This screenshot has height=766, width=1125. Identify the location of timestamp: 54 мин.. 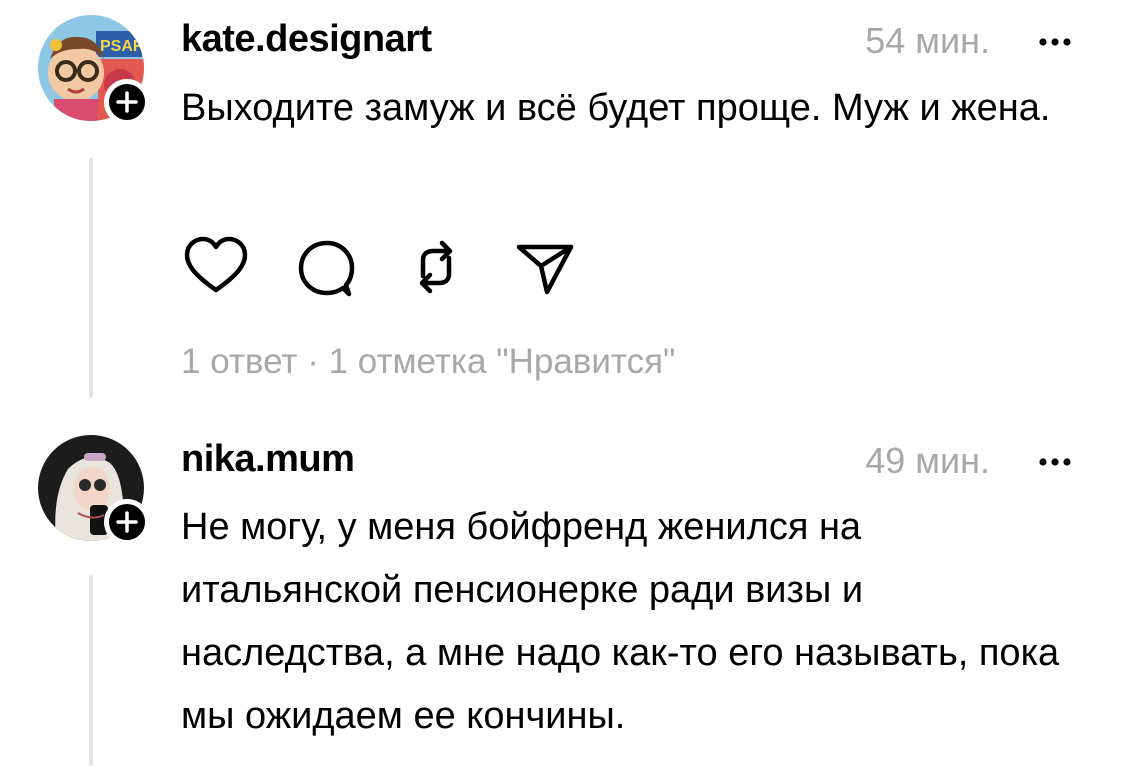
(927, 40).